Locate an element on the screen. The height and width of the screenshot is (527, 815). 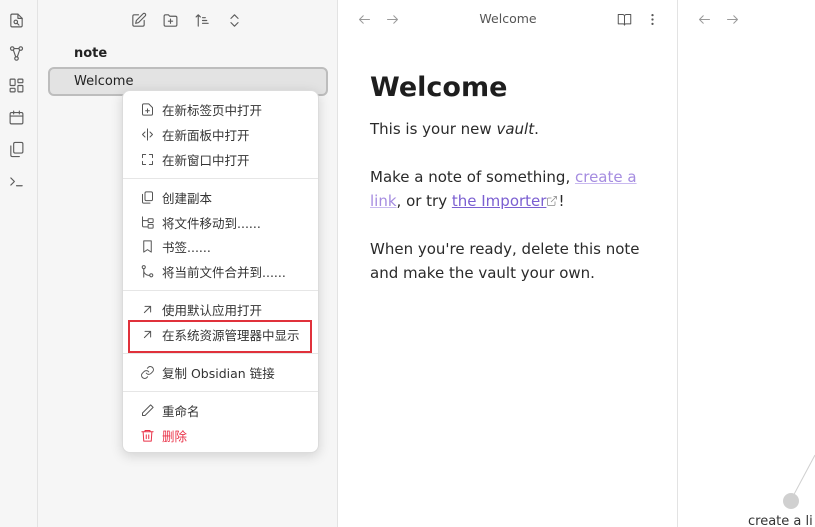
note-paragraph-1: This is your new vault. is located at coordinates (515, 129).